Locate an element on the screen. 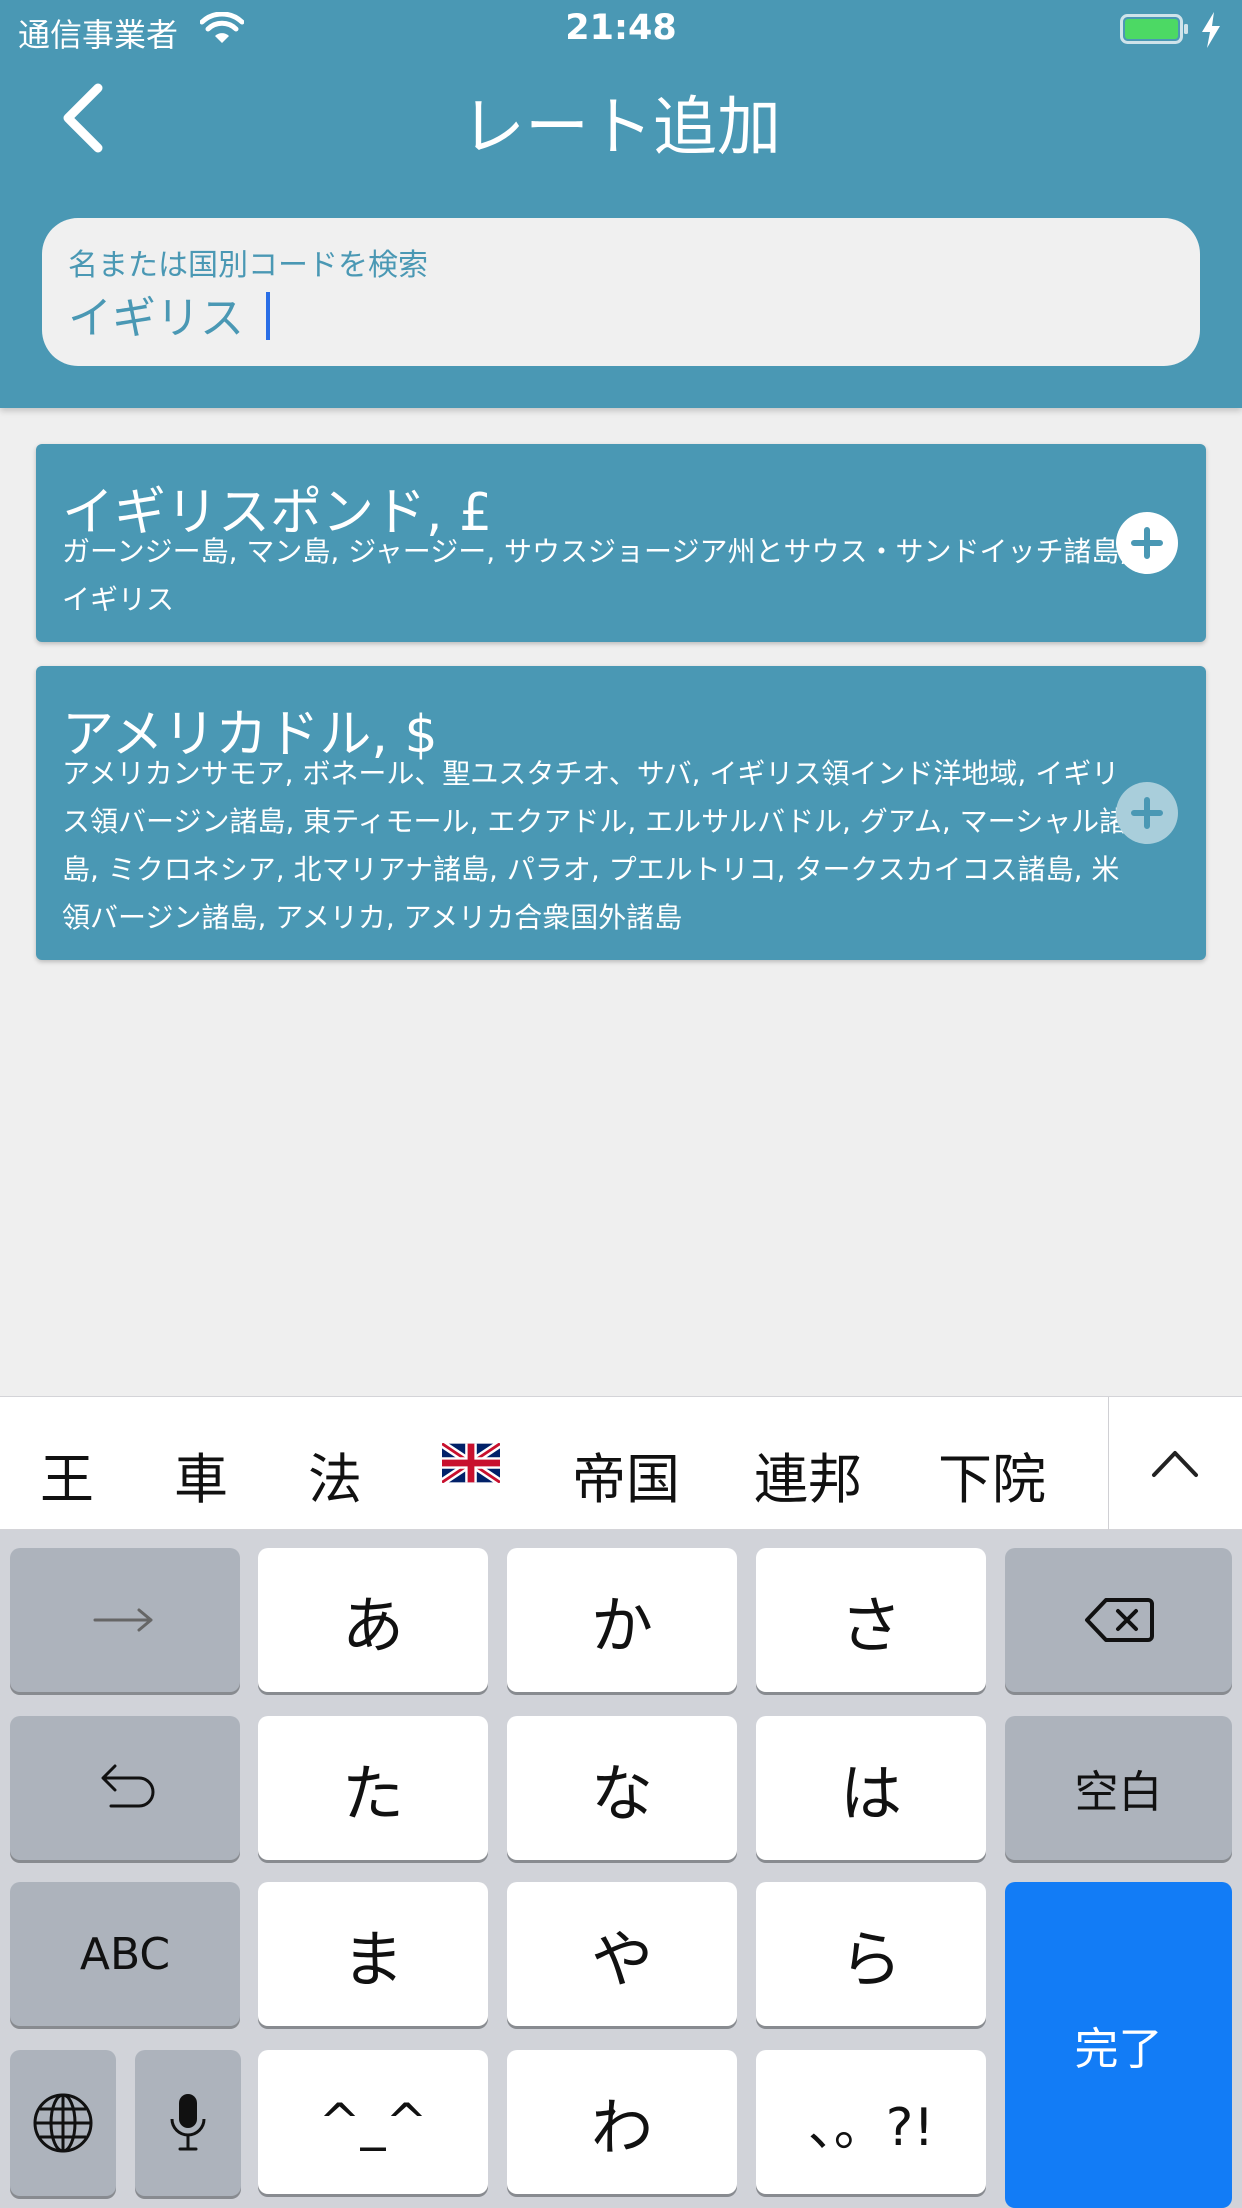 The height and width of the screenshot is (2208, 1242). arrow-right-icon is located at coordinates (123, 1620).